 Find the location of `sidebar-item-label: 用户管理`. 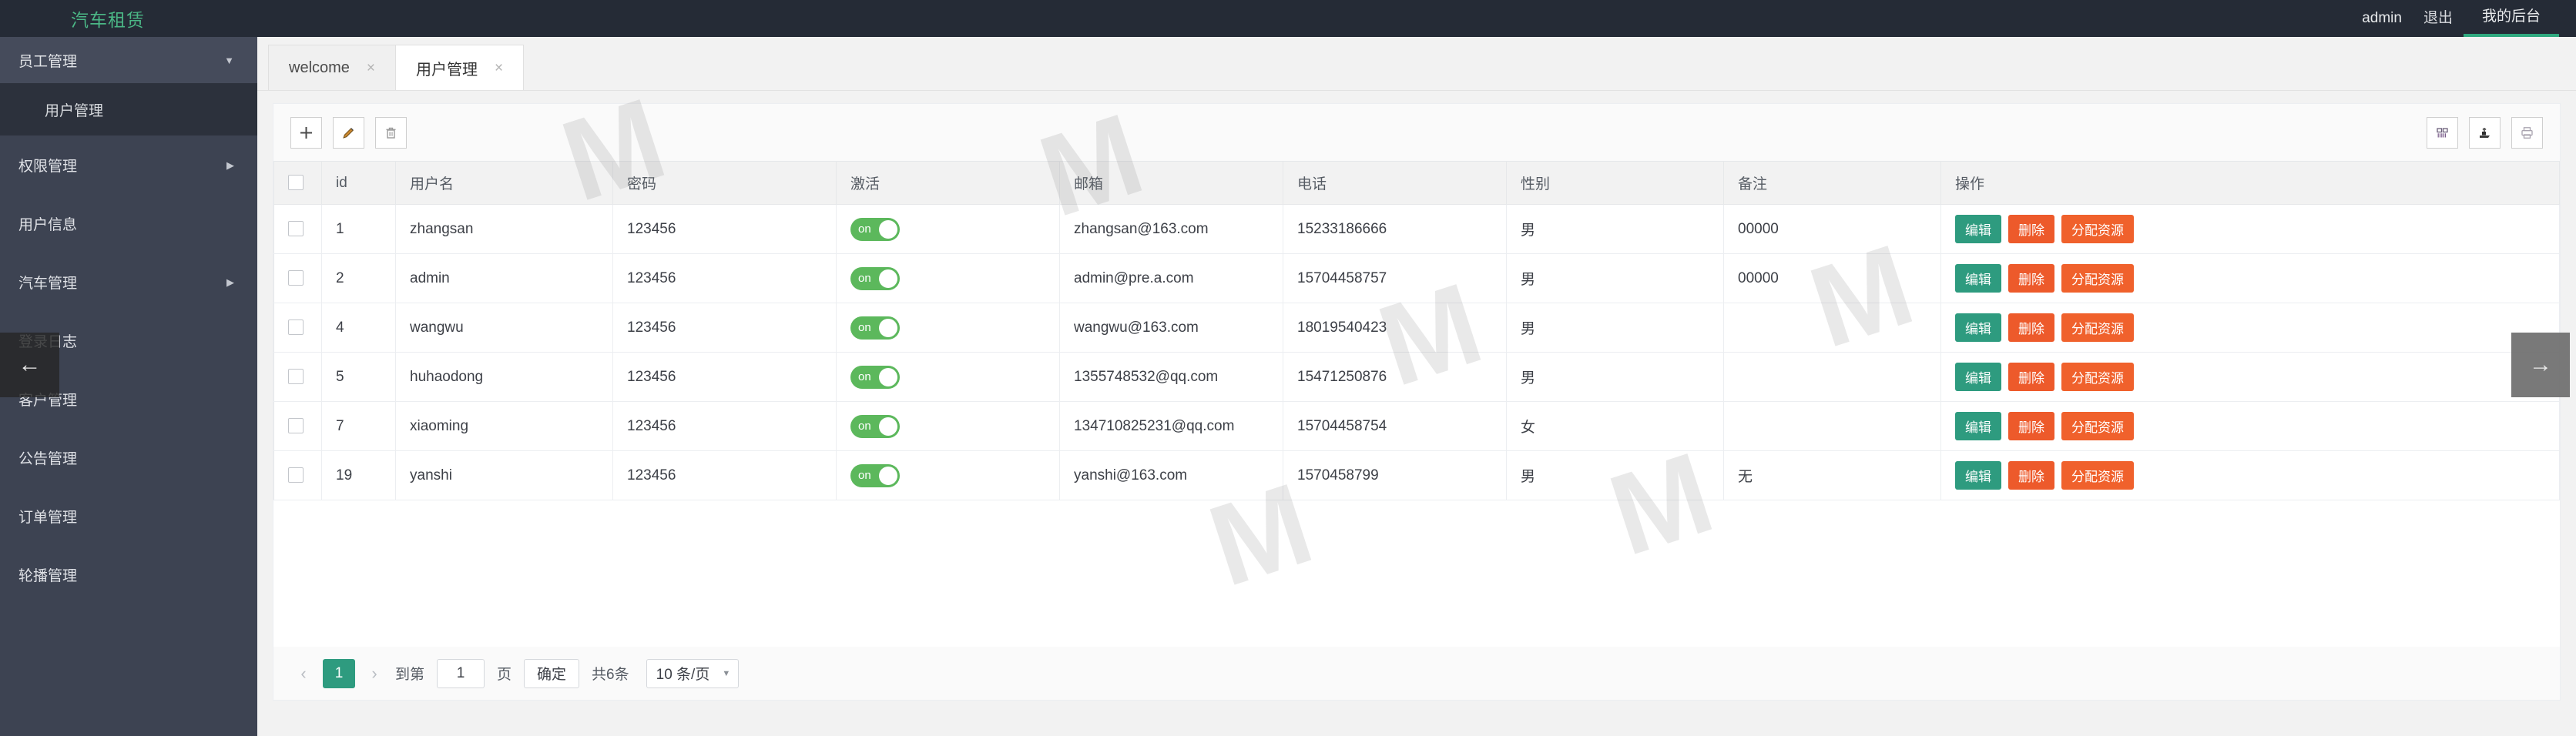

sidebar-item-label: 用户管理 is located at coordinates (74, 111).